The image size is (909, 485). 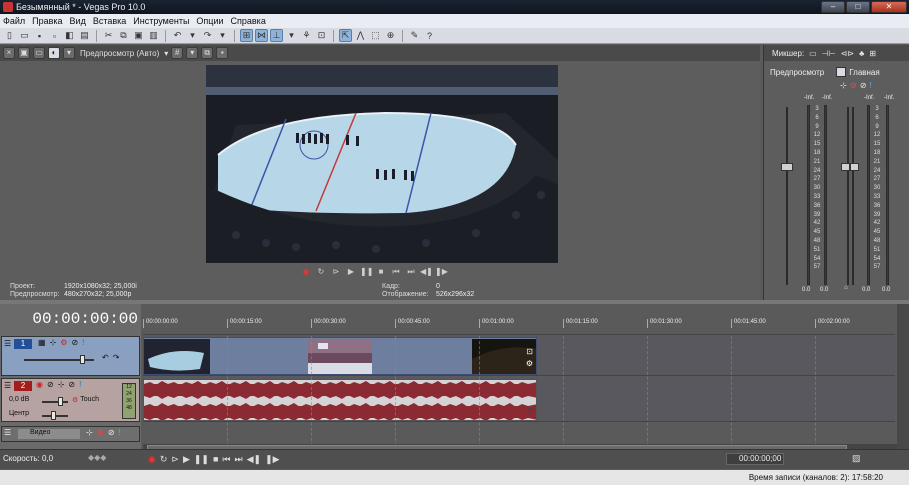 I want to click on bottom-pause-icon: ❚❚, so click(x=201, y=459).